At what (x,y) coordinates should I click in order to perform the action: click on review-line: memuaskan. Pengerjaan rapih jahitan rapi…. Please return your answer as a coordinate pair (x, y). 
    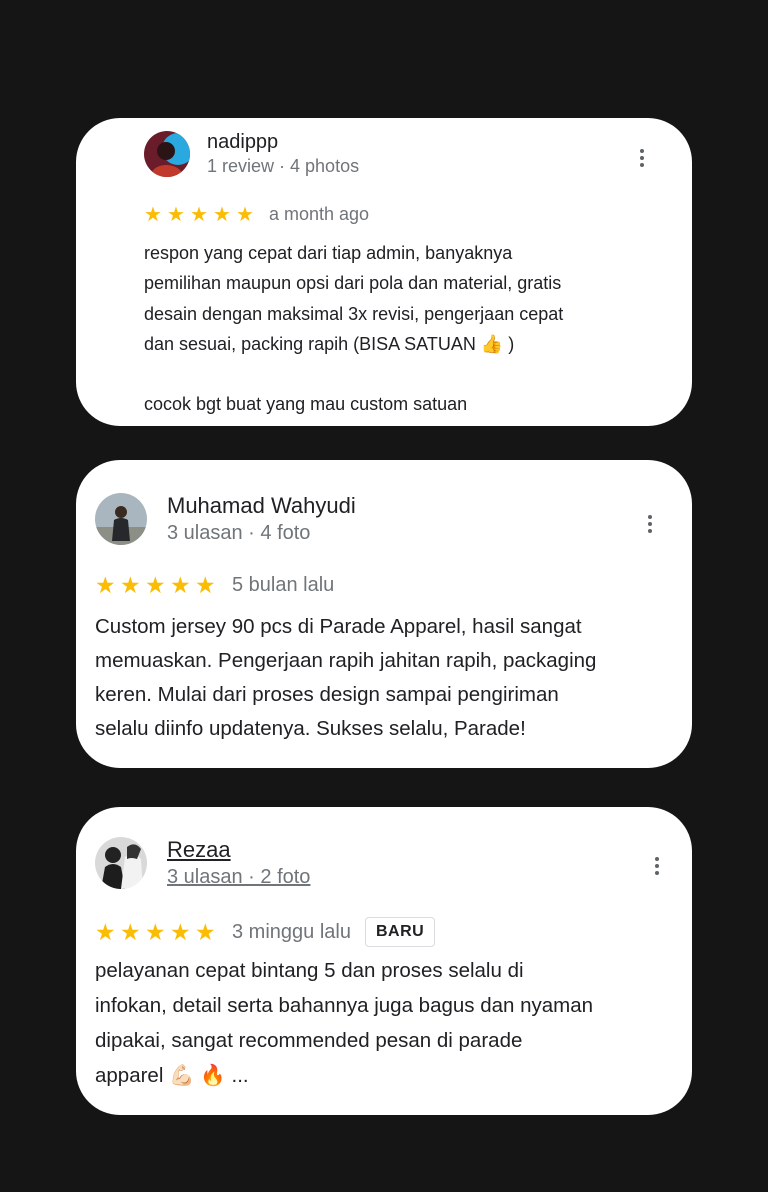
    Looking at the image, I should click on (346, 660).